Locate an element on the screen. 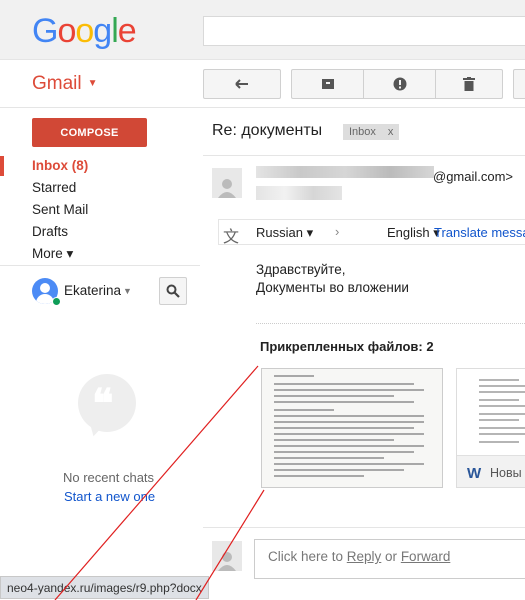 This screenshot has height=600, width=525. gmail-label: Gmail is located at coordinates (57, 83).